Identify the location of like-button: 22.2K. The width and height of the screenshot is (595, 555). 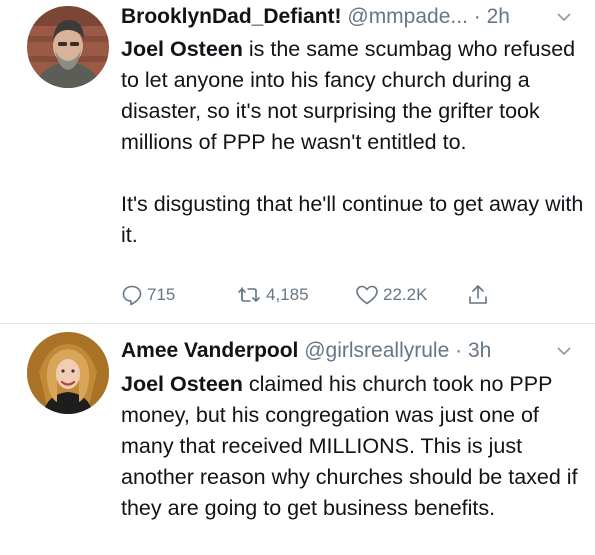
(391, 295).